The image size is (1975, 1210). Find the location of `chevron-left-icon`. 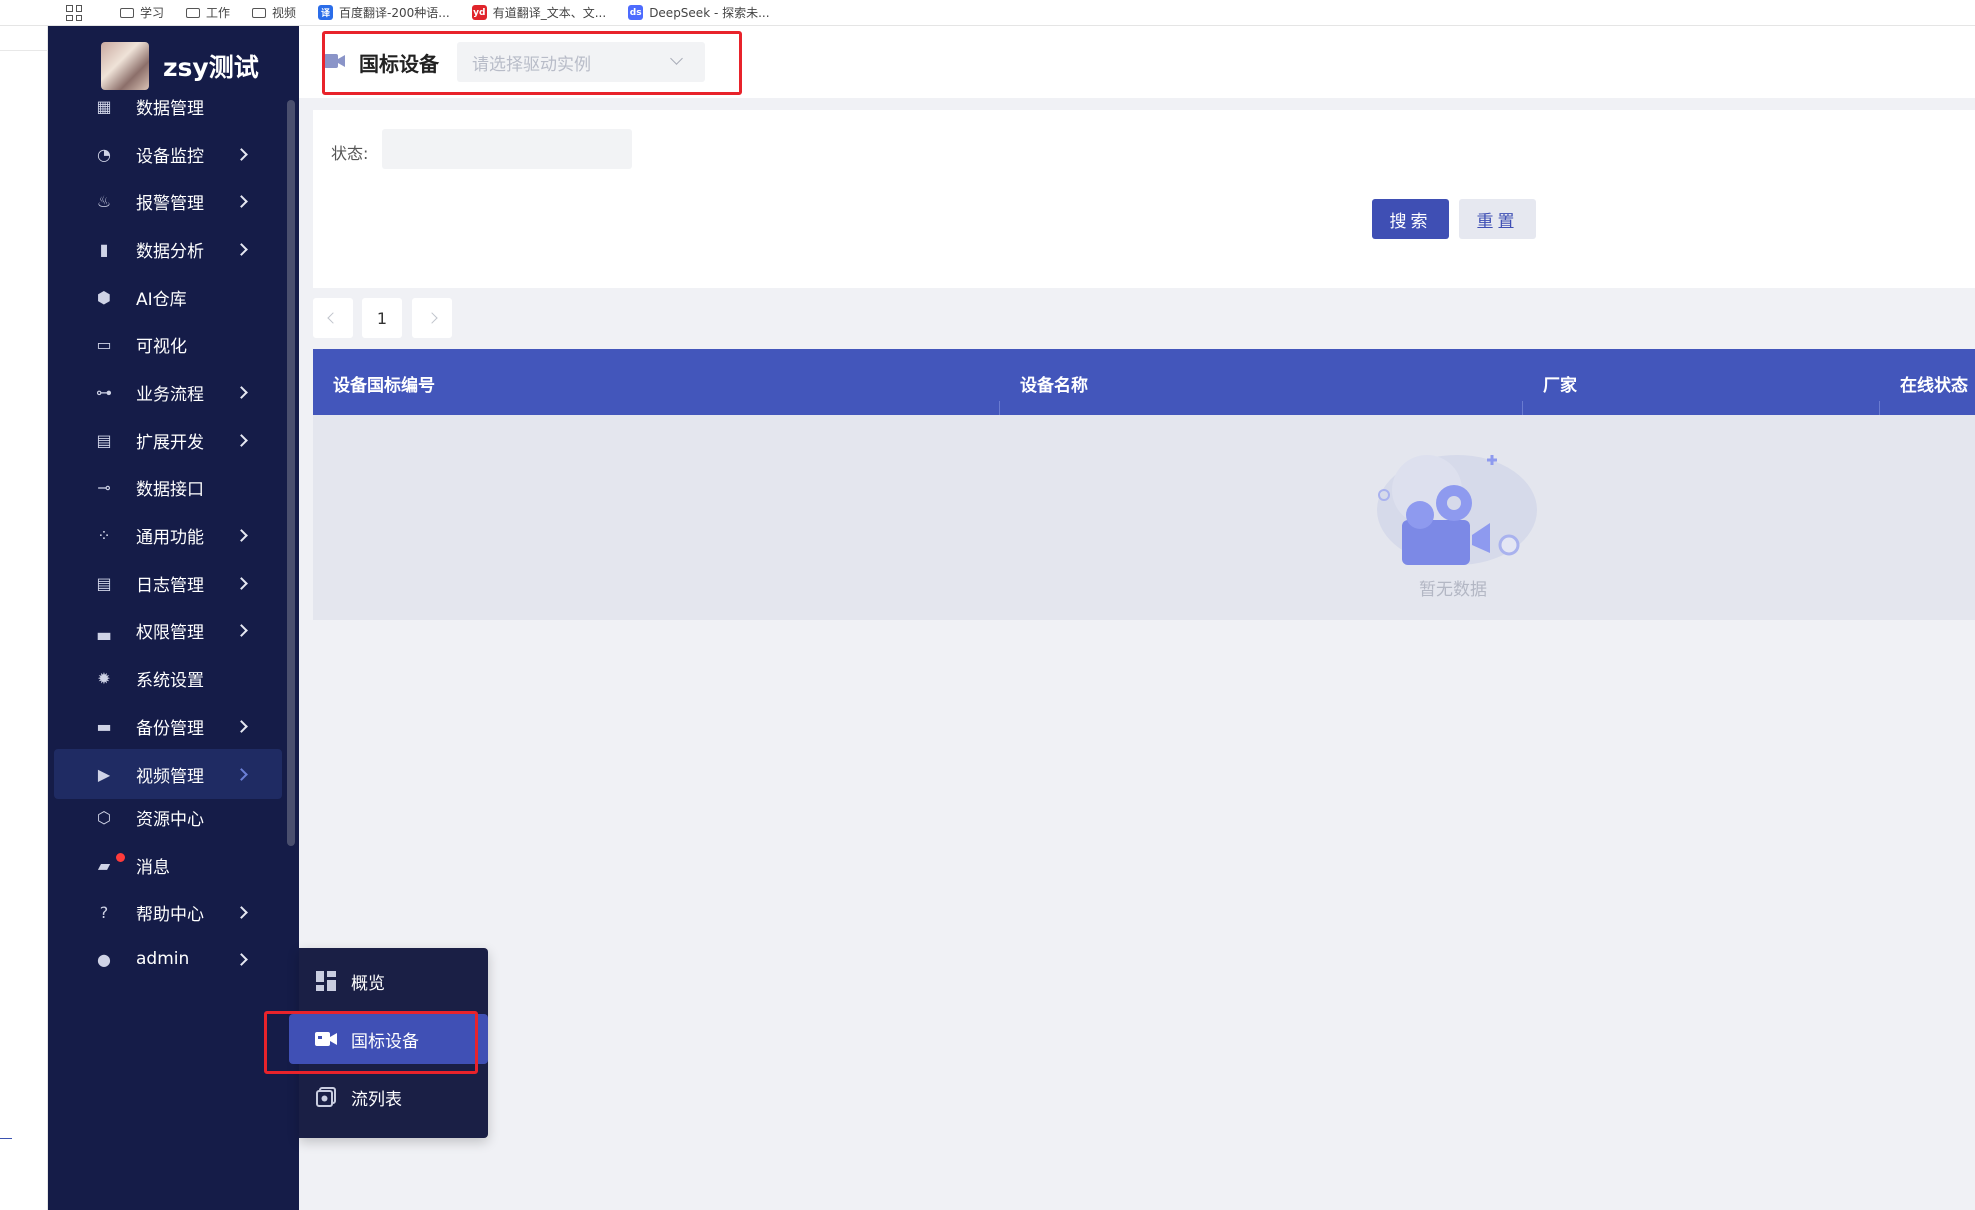

chevron-left-icon is located at coordinates (333, 318).